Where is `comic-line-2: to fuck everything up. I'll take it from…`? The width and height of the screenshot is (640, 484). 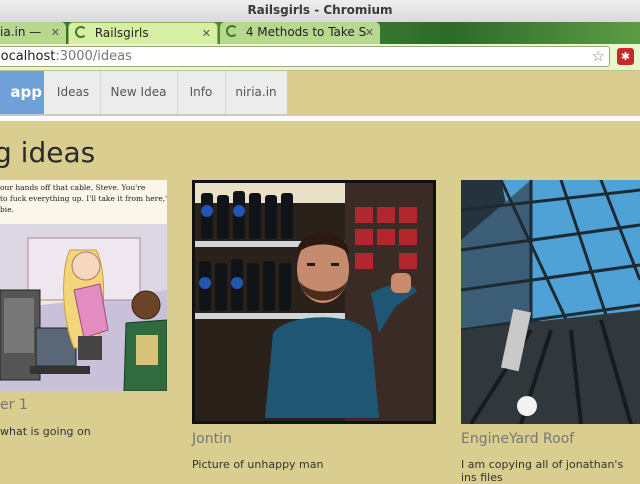
comic-line-2: to fuck everything up. I'll take it from… is located at coordinates (83, 198).